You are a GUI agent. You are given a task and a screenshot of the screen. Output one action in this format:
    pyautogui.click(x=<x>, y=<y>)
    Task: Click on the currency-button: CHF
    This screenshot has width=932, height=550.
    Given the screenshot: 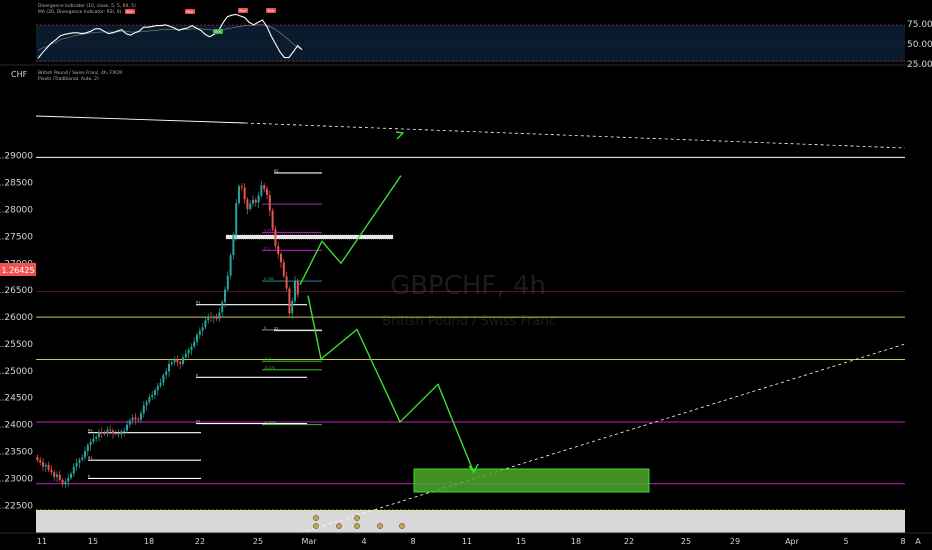 What is the action you would take?
    pyautogui.click(x=19, y=74)
    